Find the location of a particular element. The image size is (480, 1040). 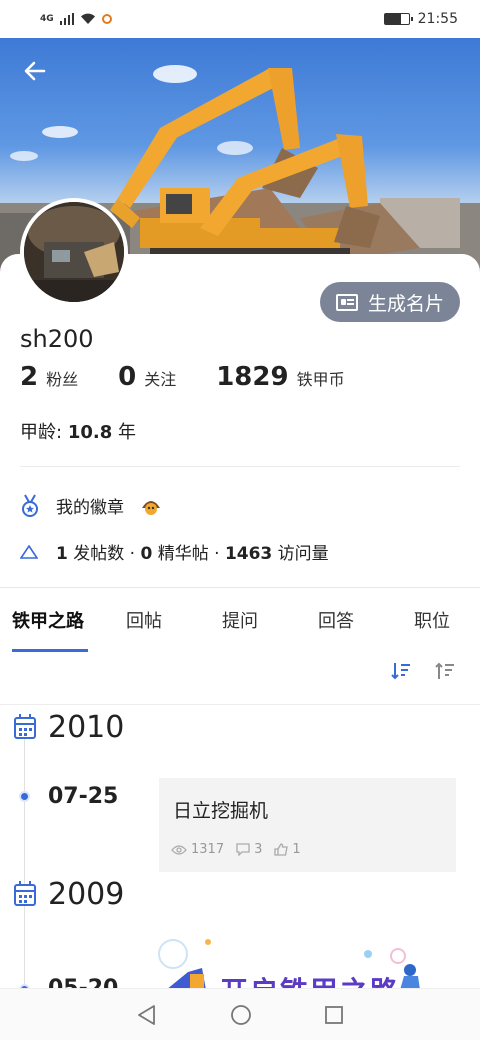

status-right: 21:55 is located at coordinates (420, 19).